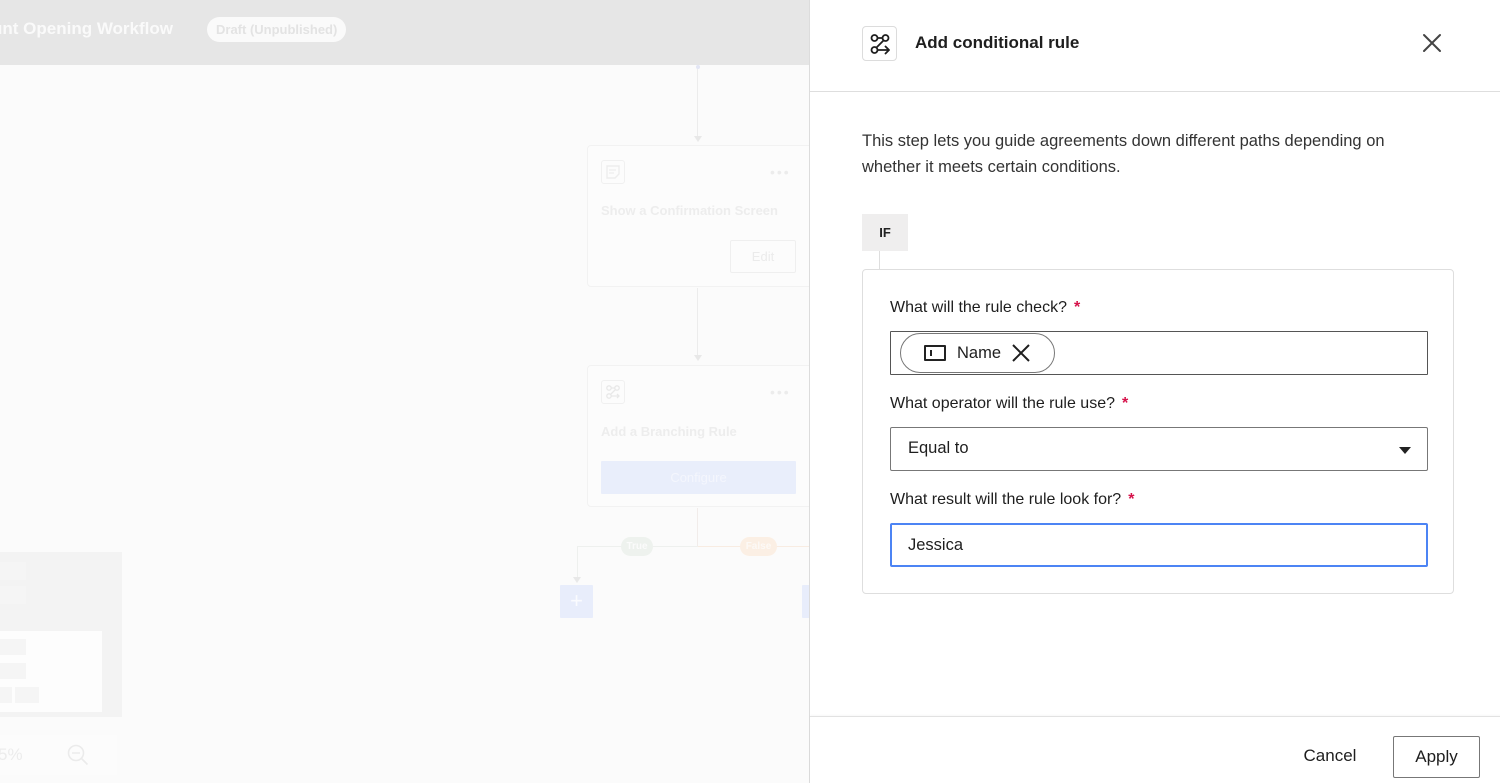 This screenshot has width=1500, height=783. What do you see at coordinates (1155, 46) in the screenshot?
I see `panel-header: Add conditional rule` at bounding box center [1155, 46].